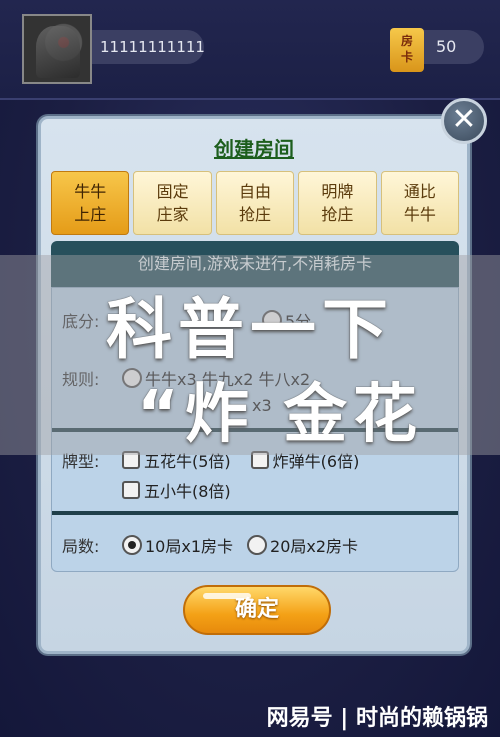  Describe the element at coordinates (172, 214) in the screenshot. I see `tab-label-line2: 庄家` at that location.